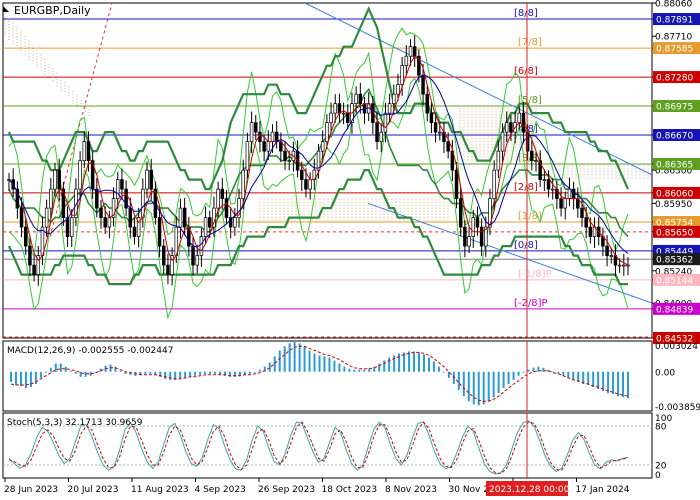 The height and width of the screenshot is (500, 700). What do you see at coordinates (531, 303) in the screenshot?
I see `murrey-level-label: [-2/8]P` at bounding box center [531, 303].